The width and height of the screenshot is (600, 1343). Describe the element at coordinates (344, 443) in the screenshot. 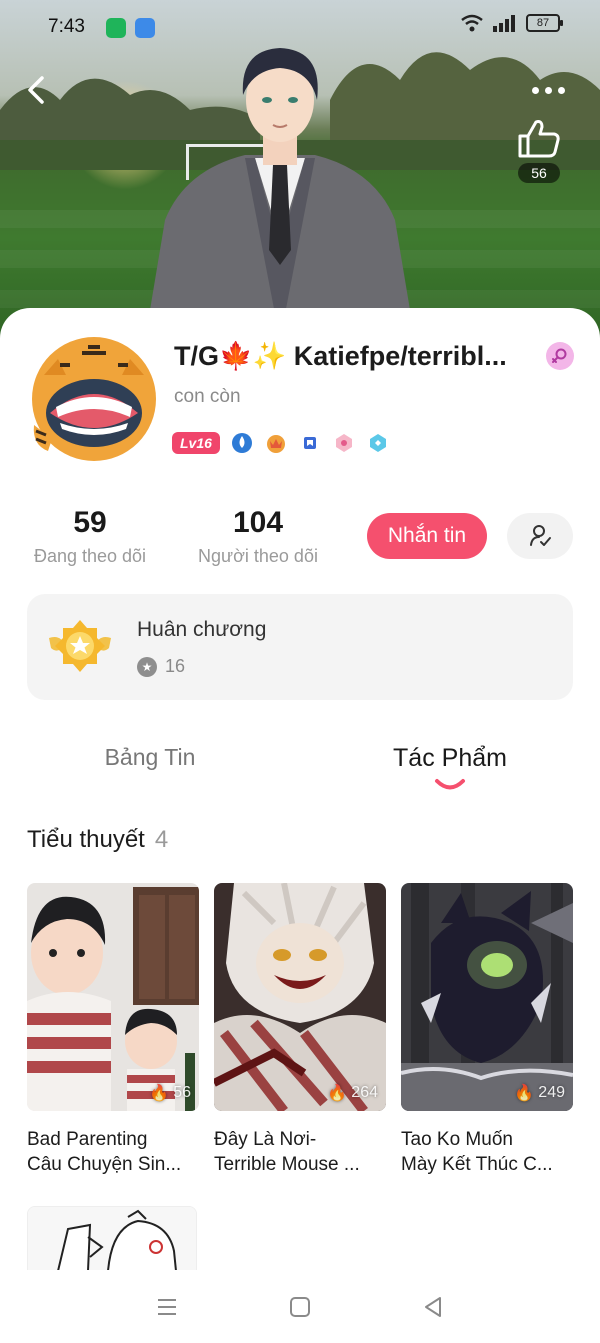

I see `gem-badge-icon` at that location.